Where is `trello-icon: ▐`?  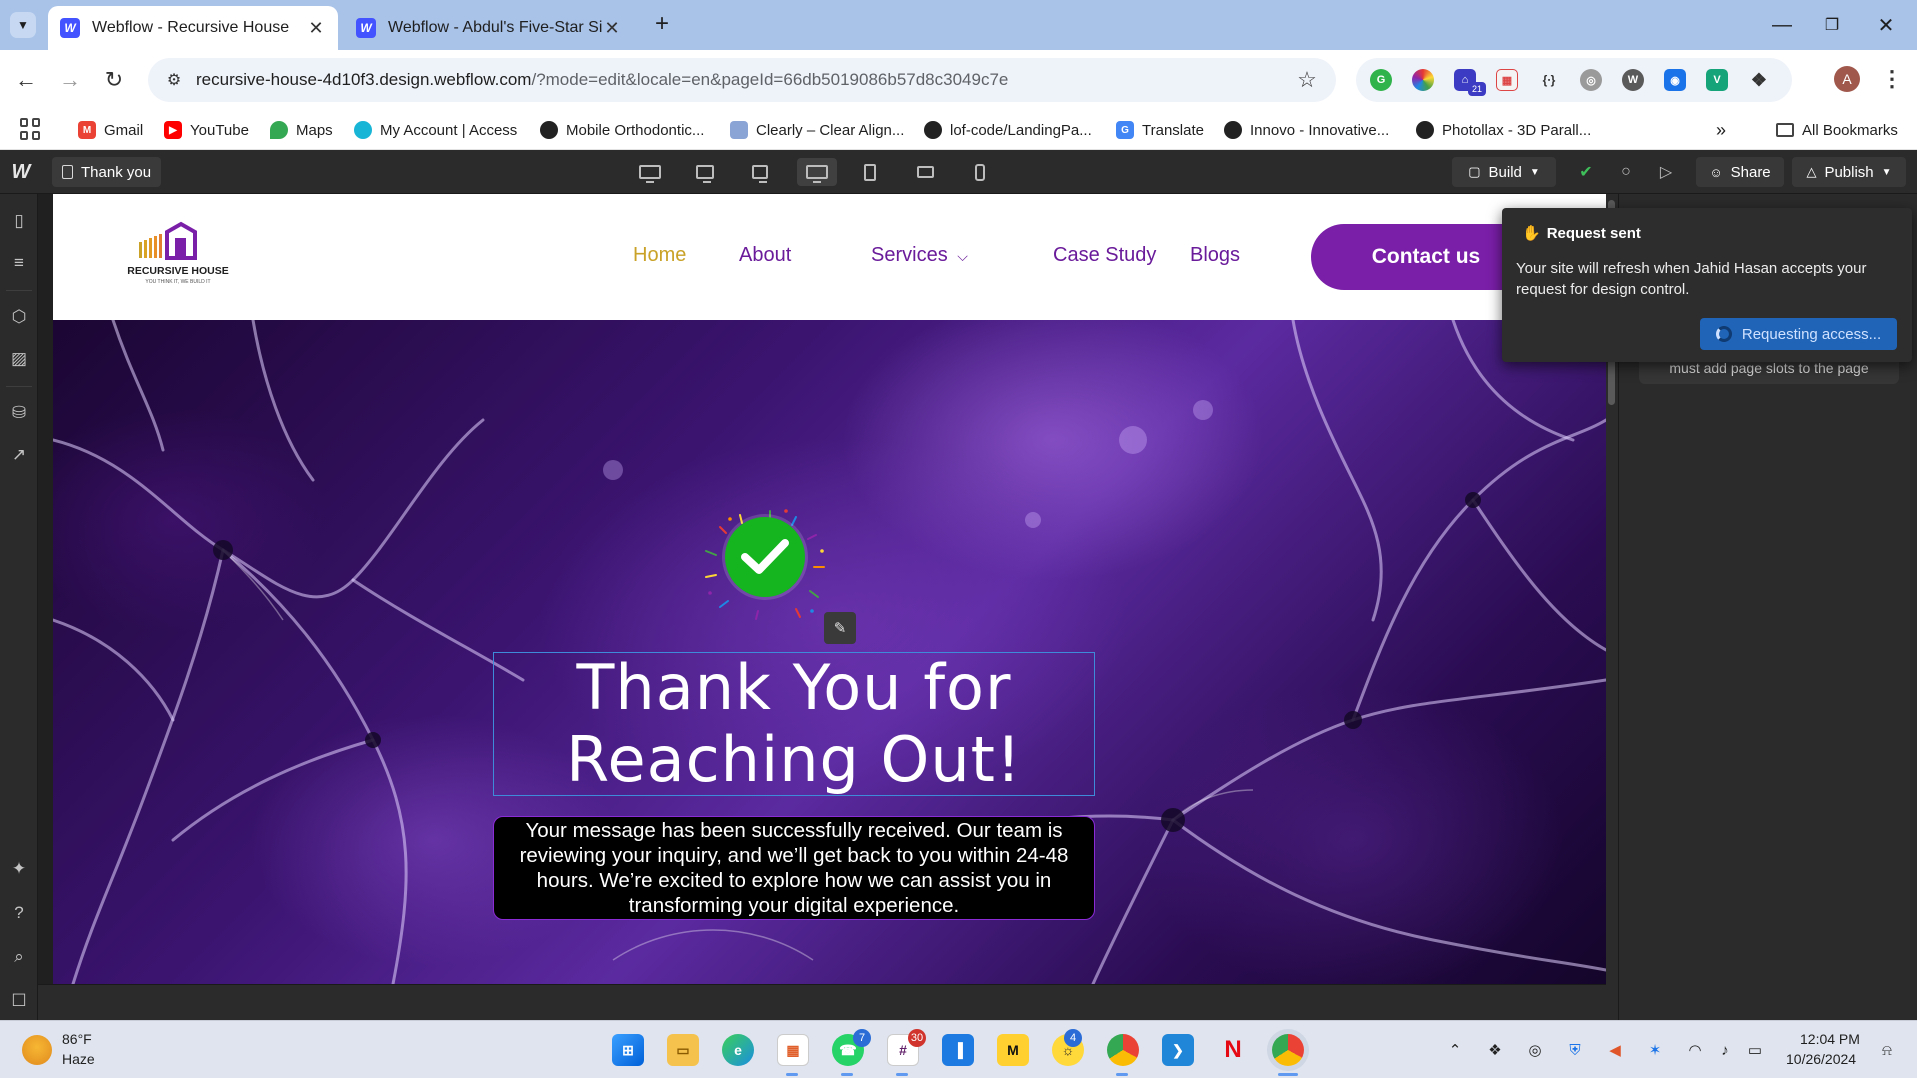 trello-icon: ▐ is located at coordinates (958, 1050).